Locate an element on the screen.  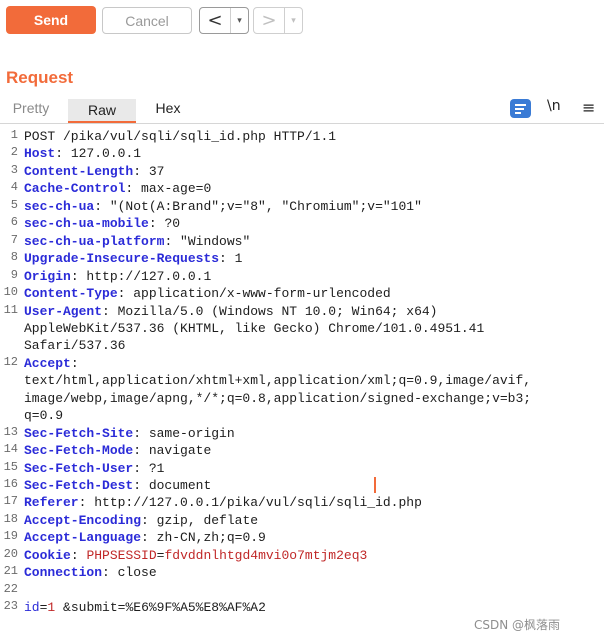
editor-line: 15 Sec-Fetch-User: ?1 is located at coordinates (302, 468).